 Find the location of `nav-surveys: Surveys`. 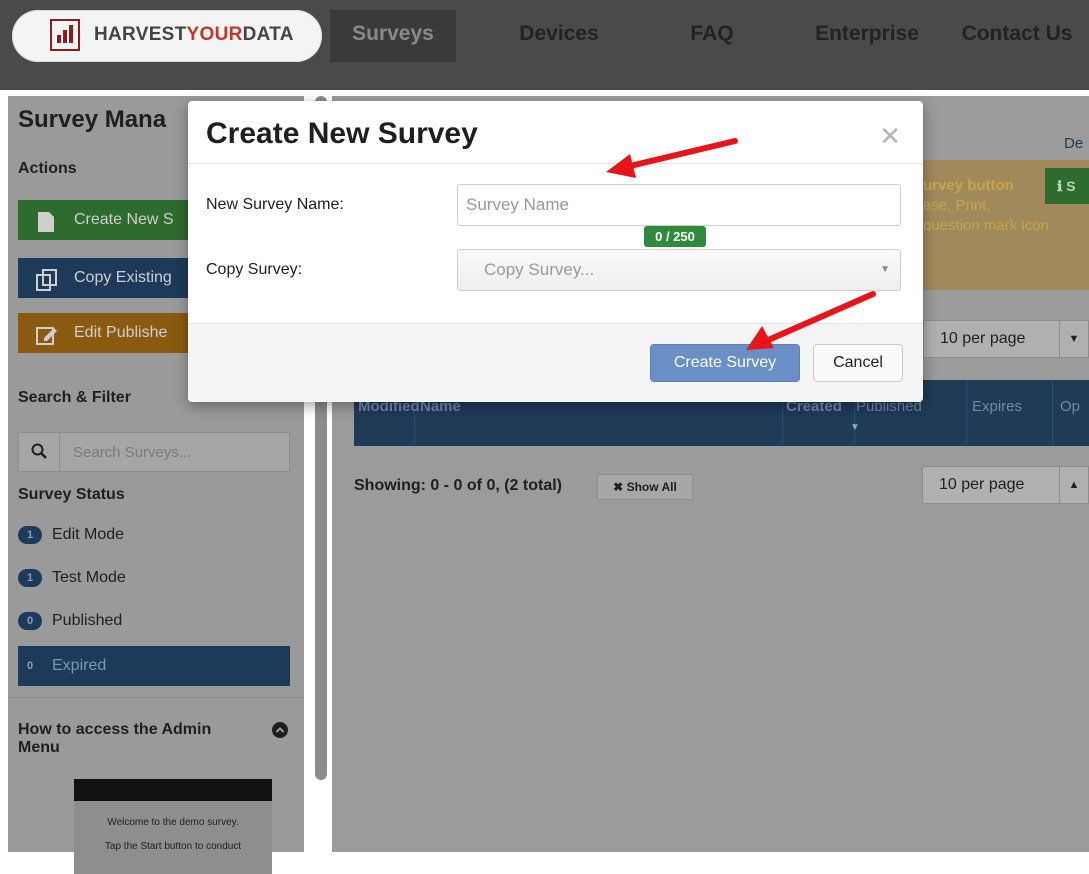

nav-surveys: Surveys is located at coordinates (393, 36).